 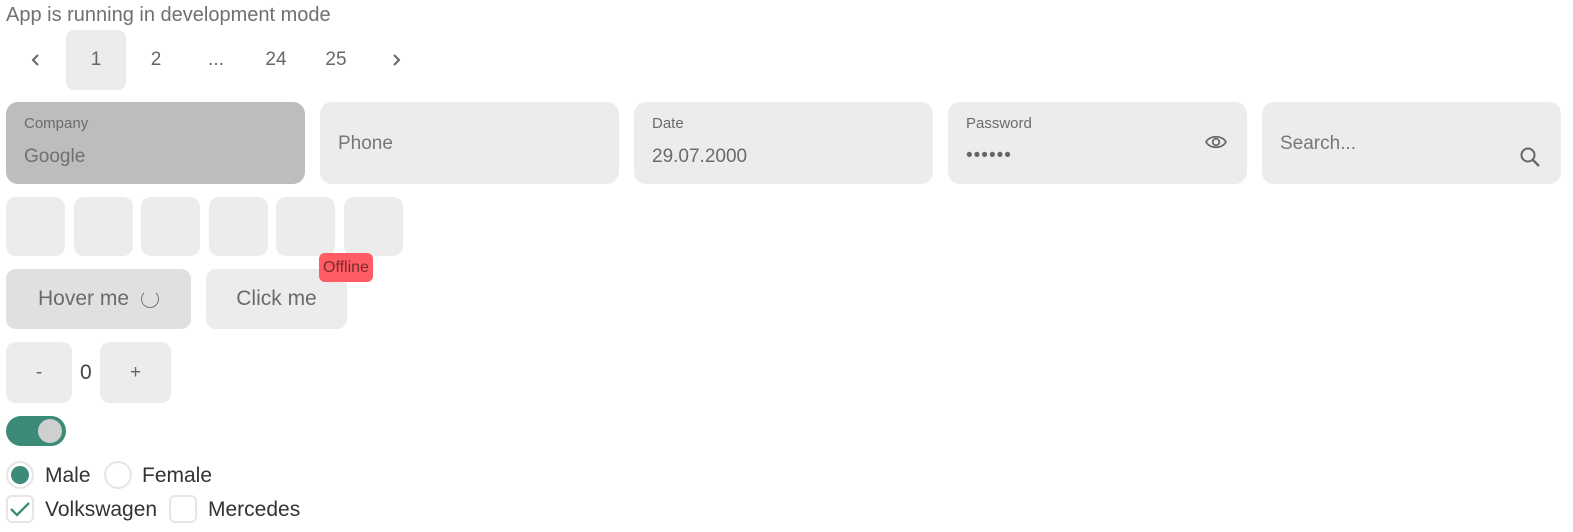 I want to click on password-label: Password, so click(x=999, y=123).